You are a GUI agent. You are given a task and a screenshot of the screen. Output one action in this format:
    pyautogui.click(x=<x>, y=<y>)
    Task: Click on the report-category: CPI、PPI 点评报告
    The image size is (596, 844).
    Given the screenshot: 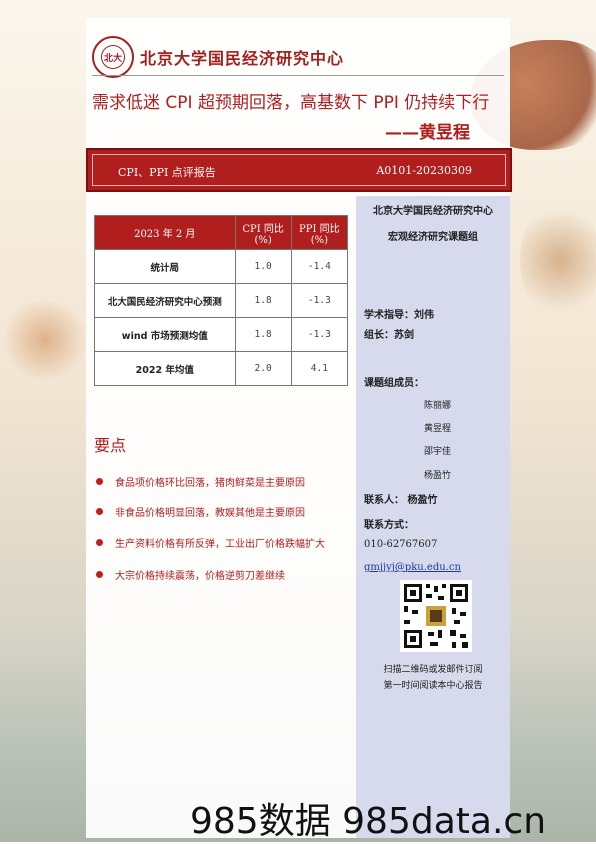 What is the action you would take?
    pyautogui.click(x=167, y=172)
    